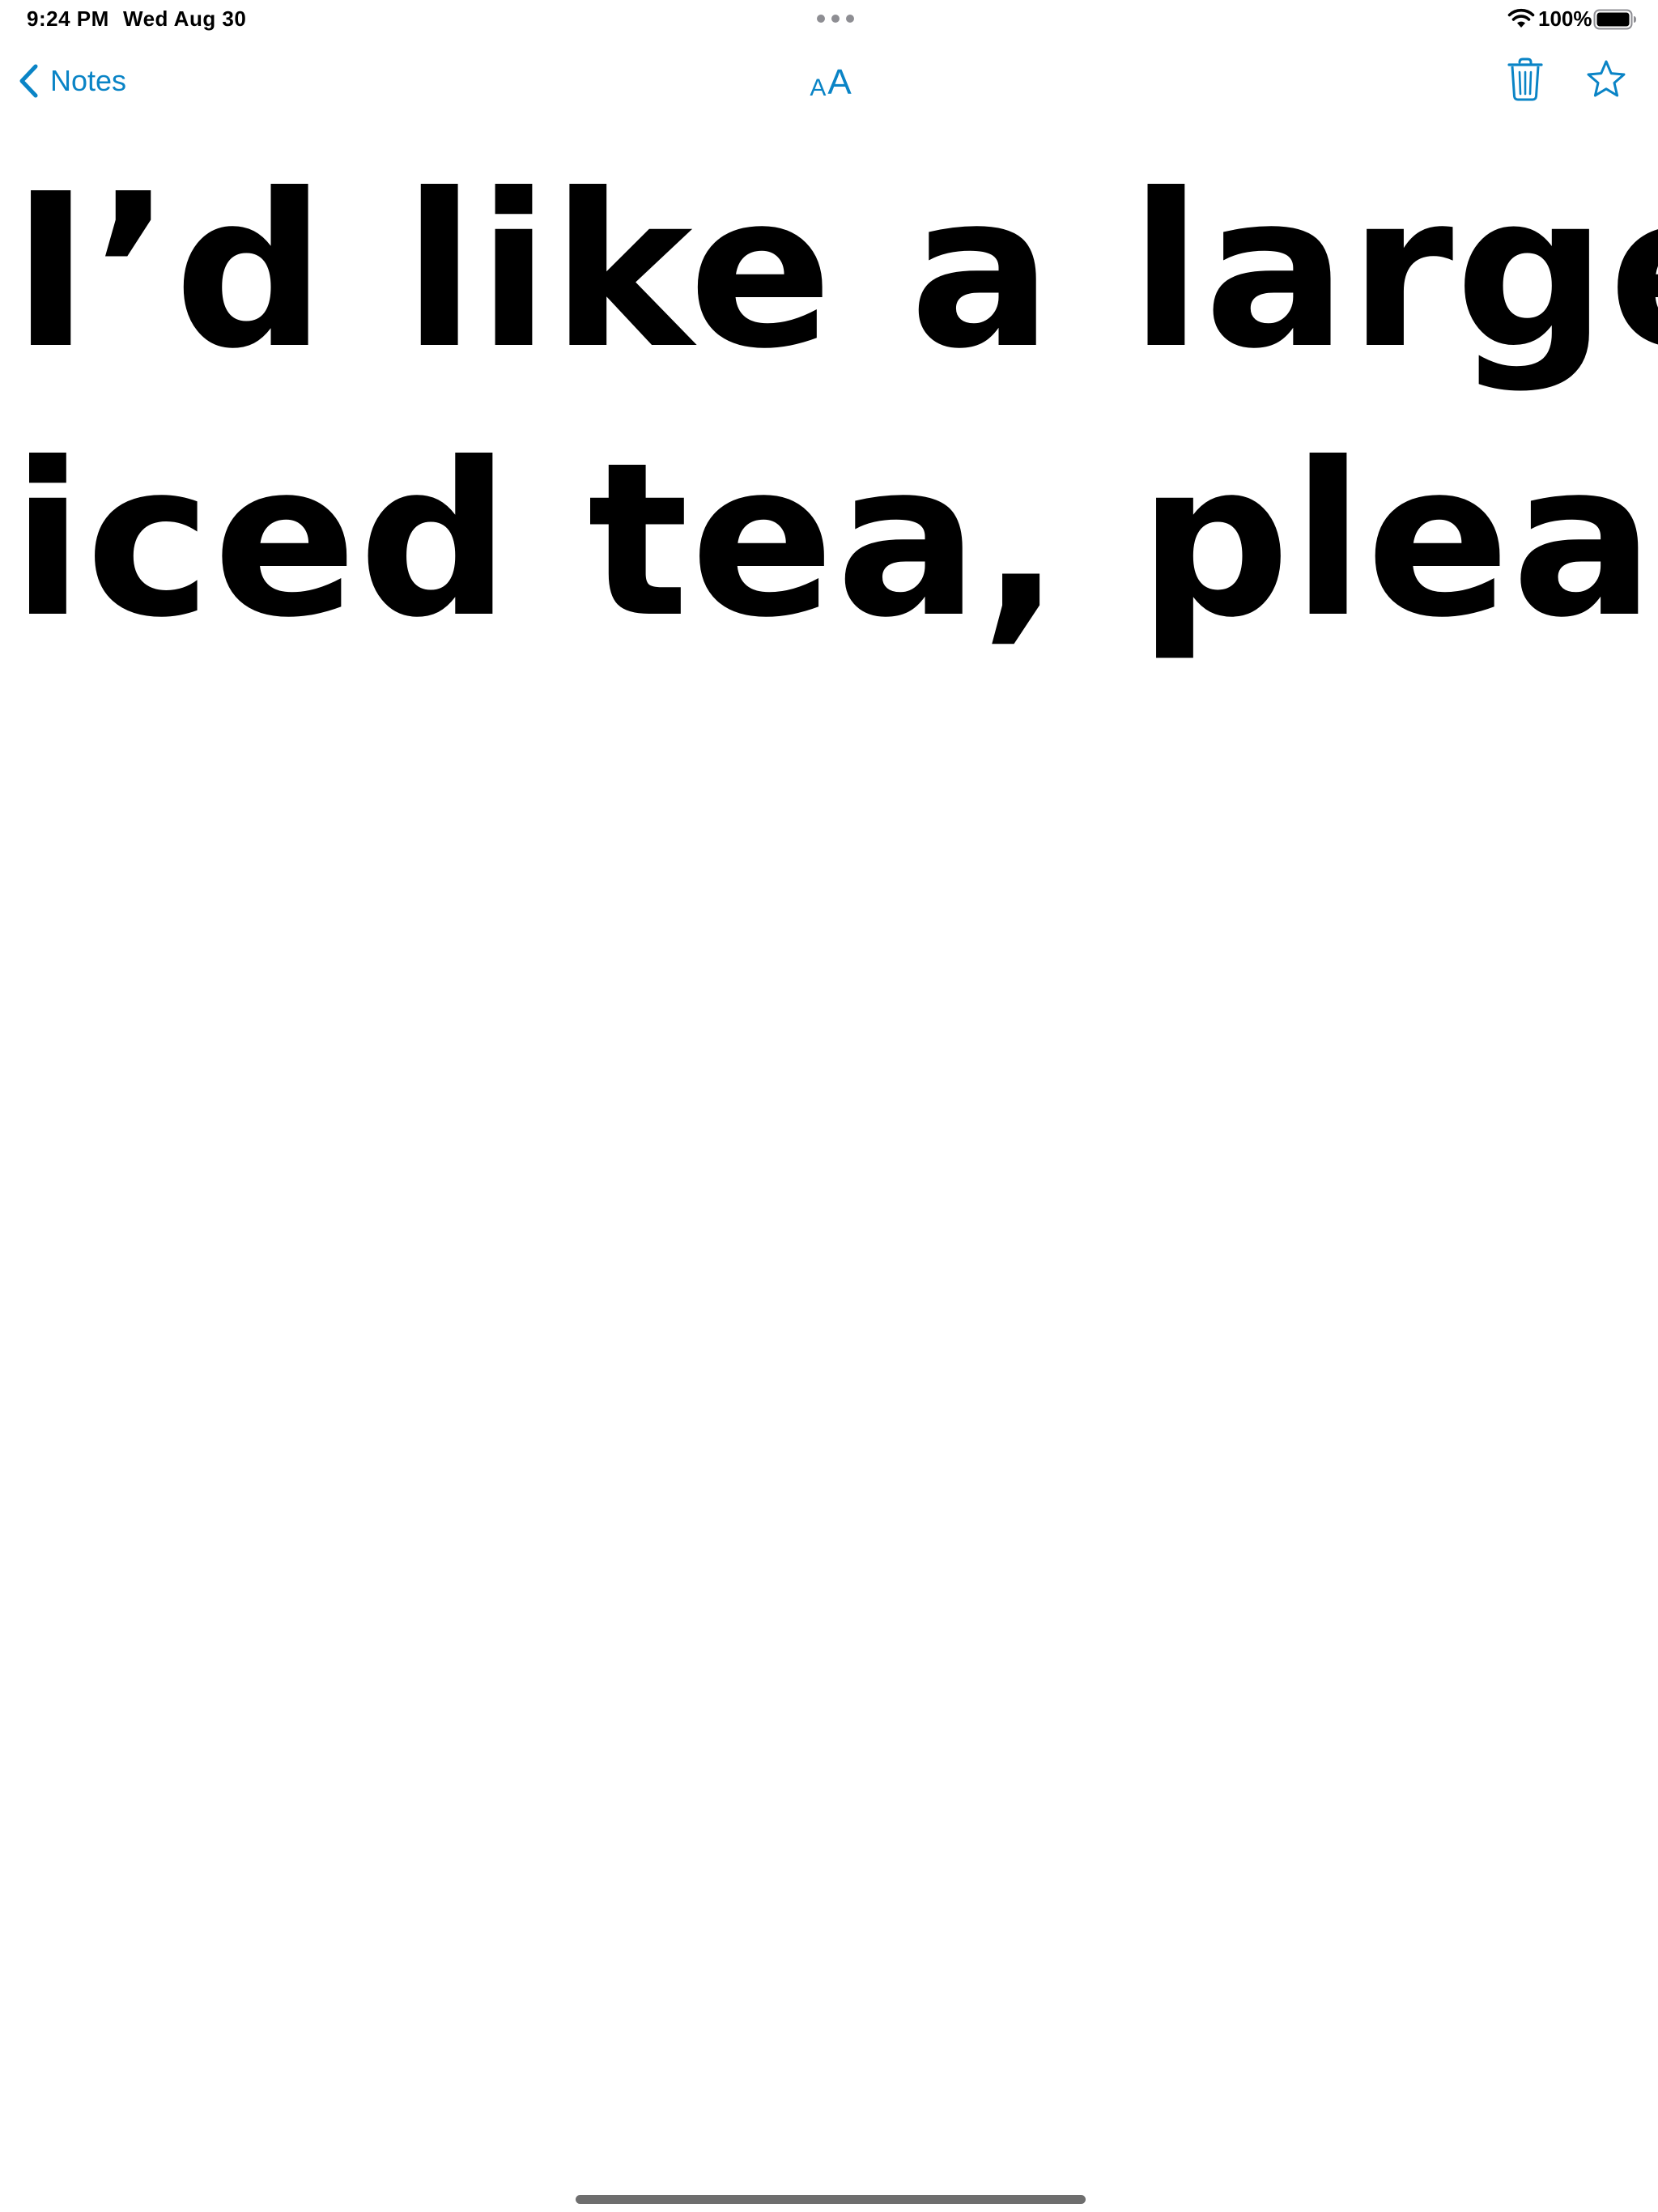 The width and height of the screenshot is (1658, 2212). I want to click on battery-icon, so click(1614, 19).